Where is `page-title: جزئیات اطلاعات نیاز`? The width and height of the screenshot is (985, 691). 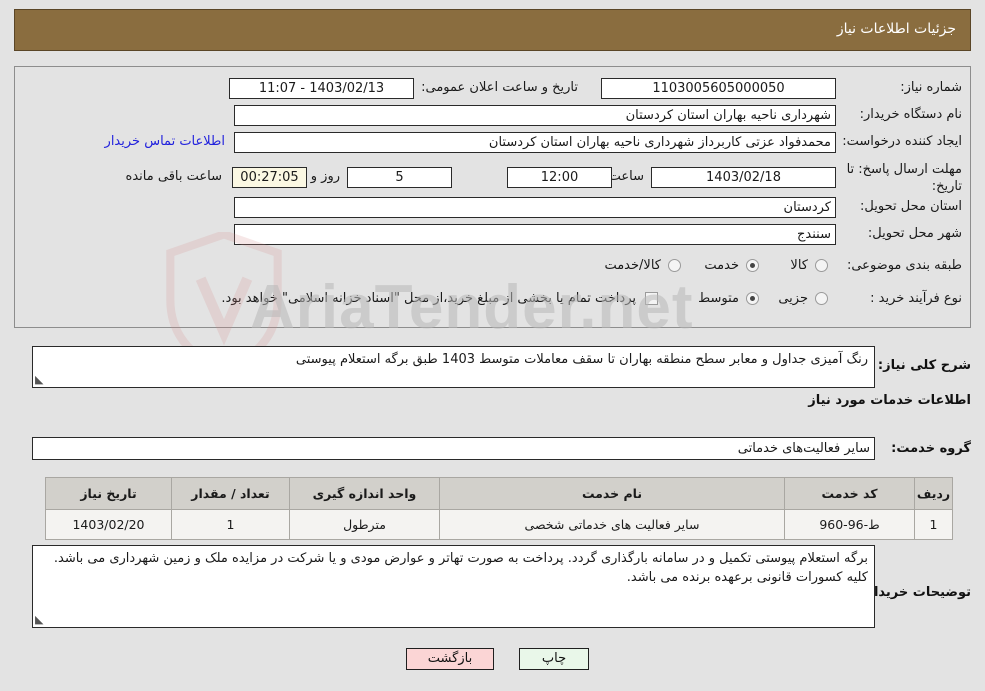
page-title: جزئیات اطلاعات نیاز is located at coordinates (896, 29).